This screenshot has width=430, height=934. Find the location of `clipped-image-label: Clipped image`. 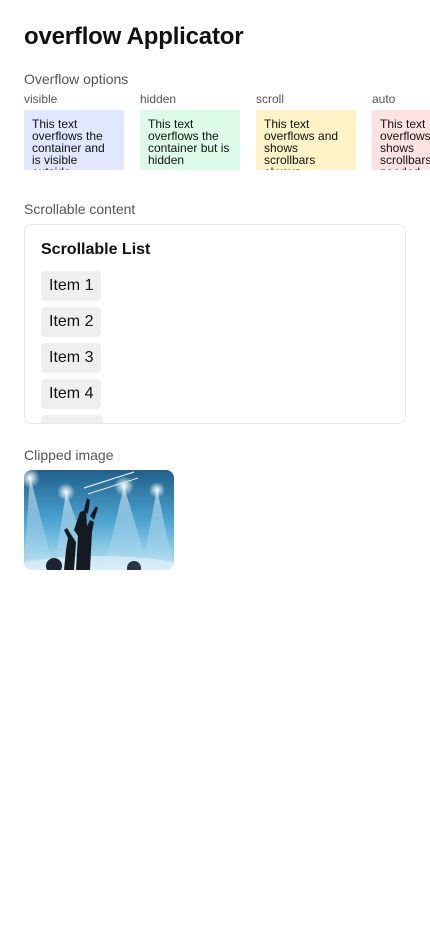

clipped-image-label: Clipped image is located at coordinates (69, 455).